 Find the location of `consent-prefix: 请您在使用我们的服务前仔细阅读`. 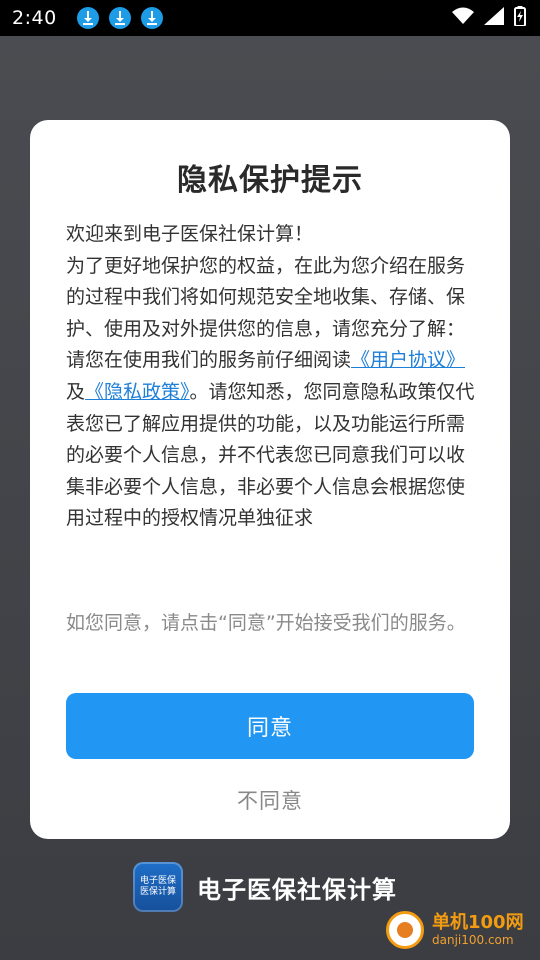

consent-prefix: 请您在使用我们的服务前仔细阅读 is located at coordinates (209, 360).